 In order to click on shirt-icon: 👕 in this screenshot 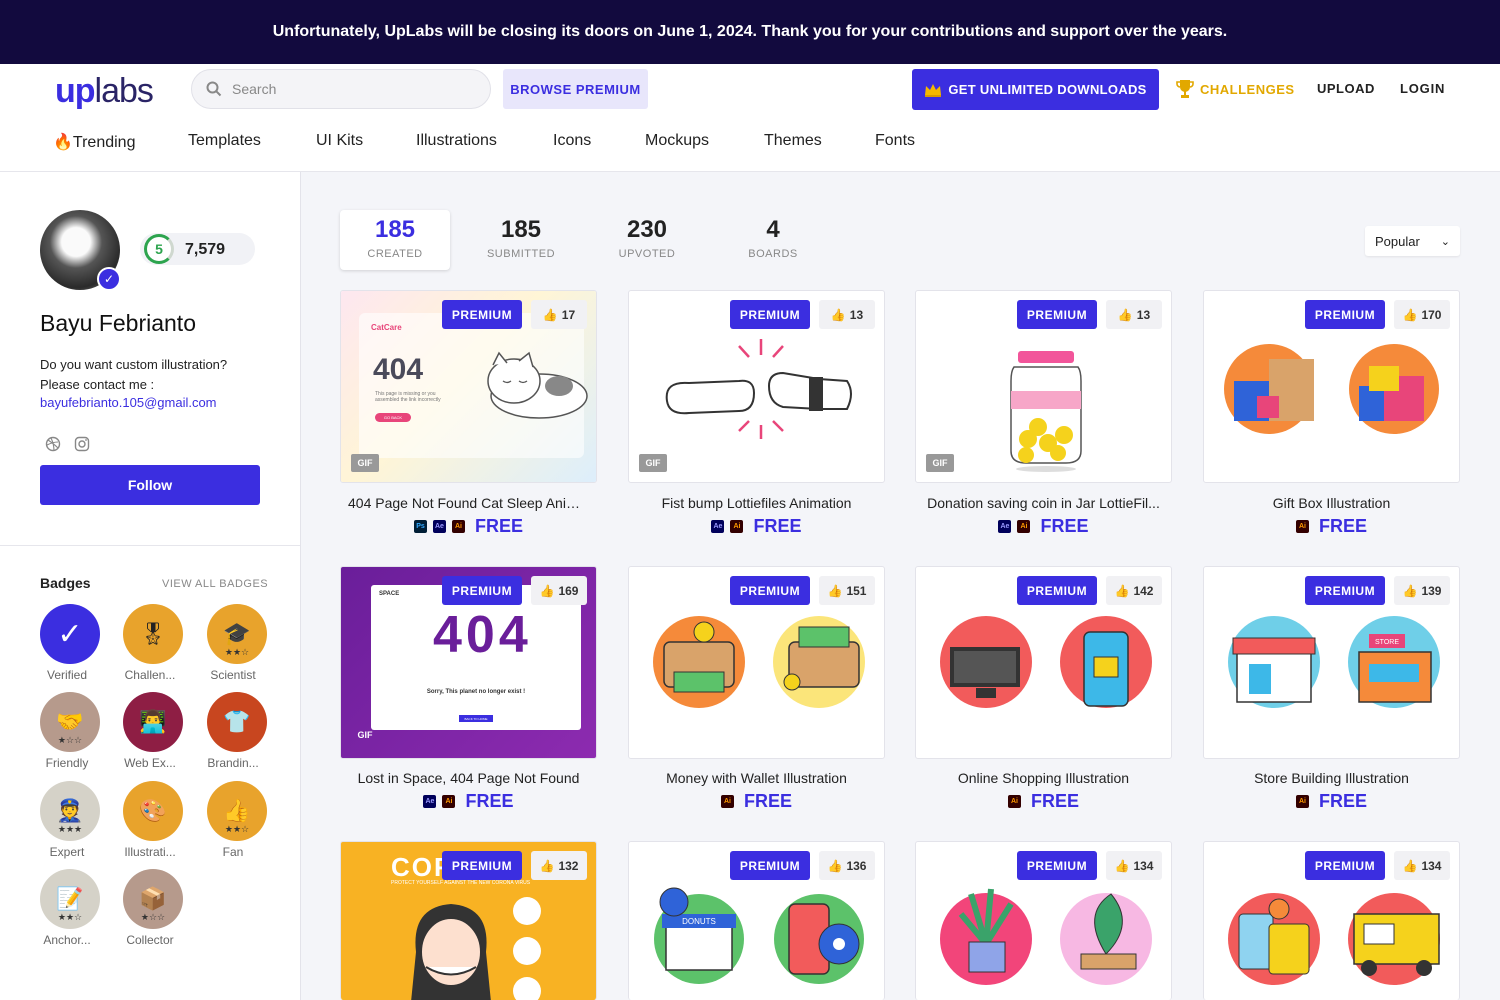, I will do `click(237, 721)`.